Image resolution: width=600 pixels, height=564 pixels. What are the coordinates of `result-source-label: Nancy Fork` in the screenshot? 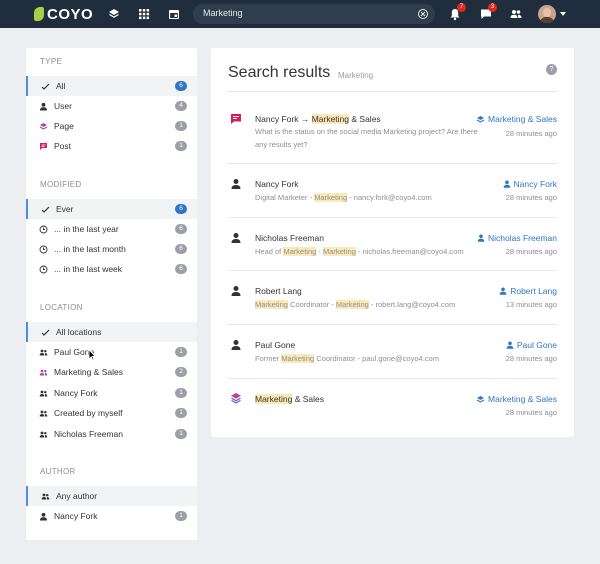 It's located at (535, 184).